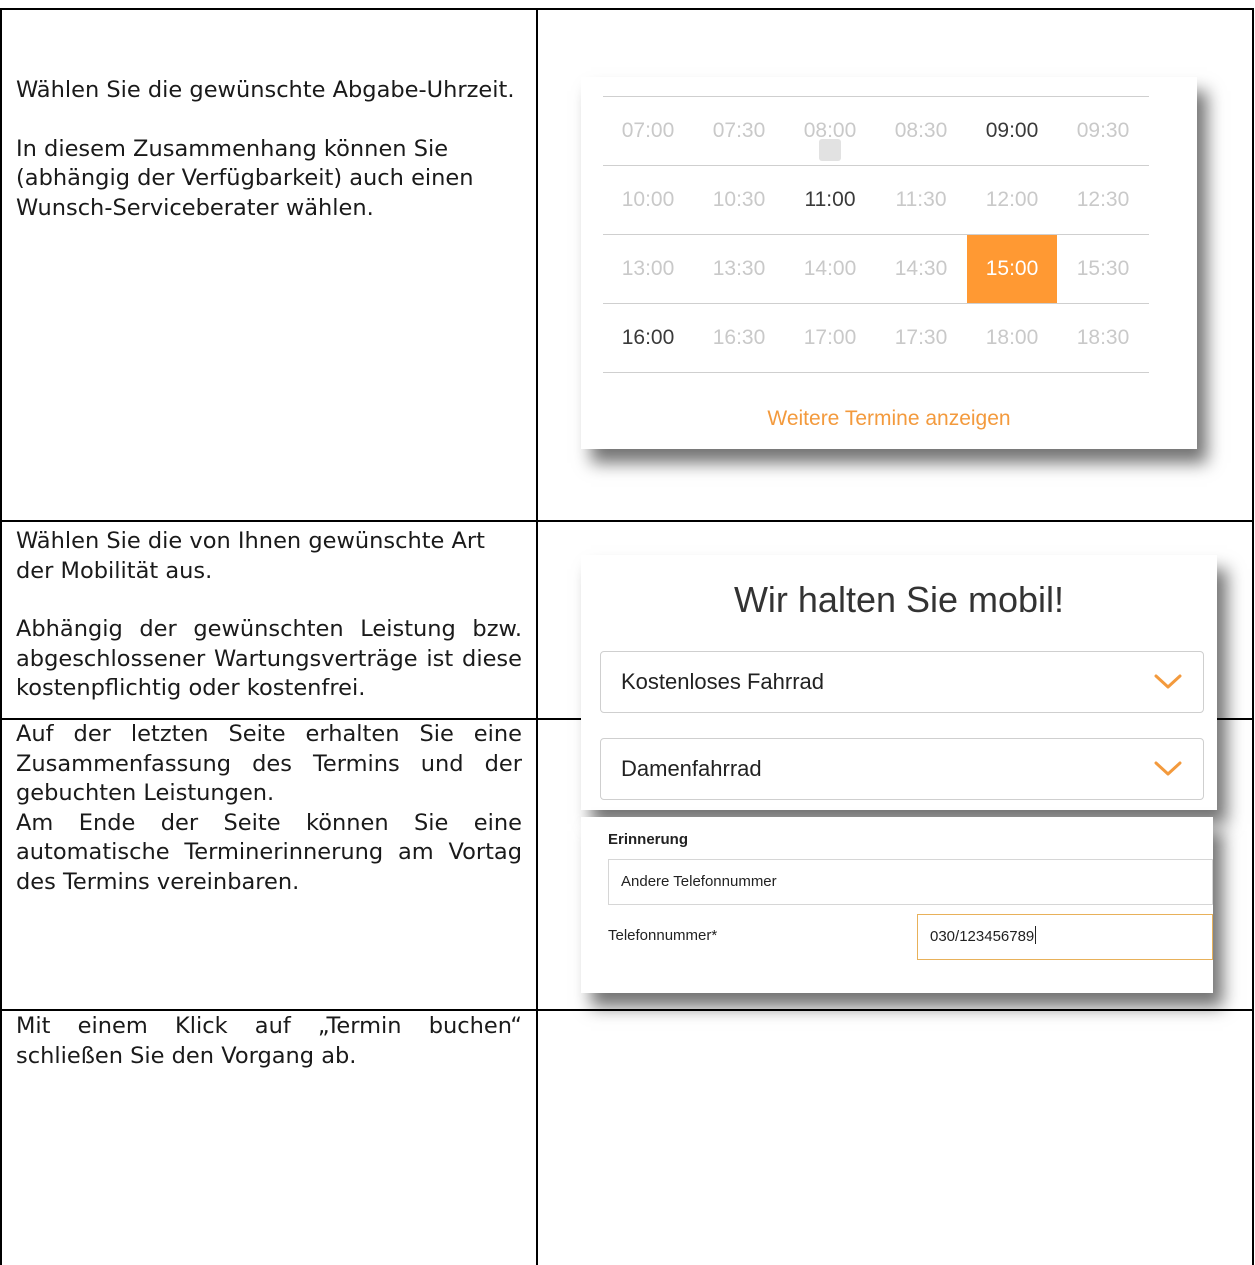  What do you see at coordinates (889, 419) in the screenshot?
I see `more-appointments-link: Weitere Termine anzeigen` at bounding box center [889, 419].